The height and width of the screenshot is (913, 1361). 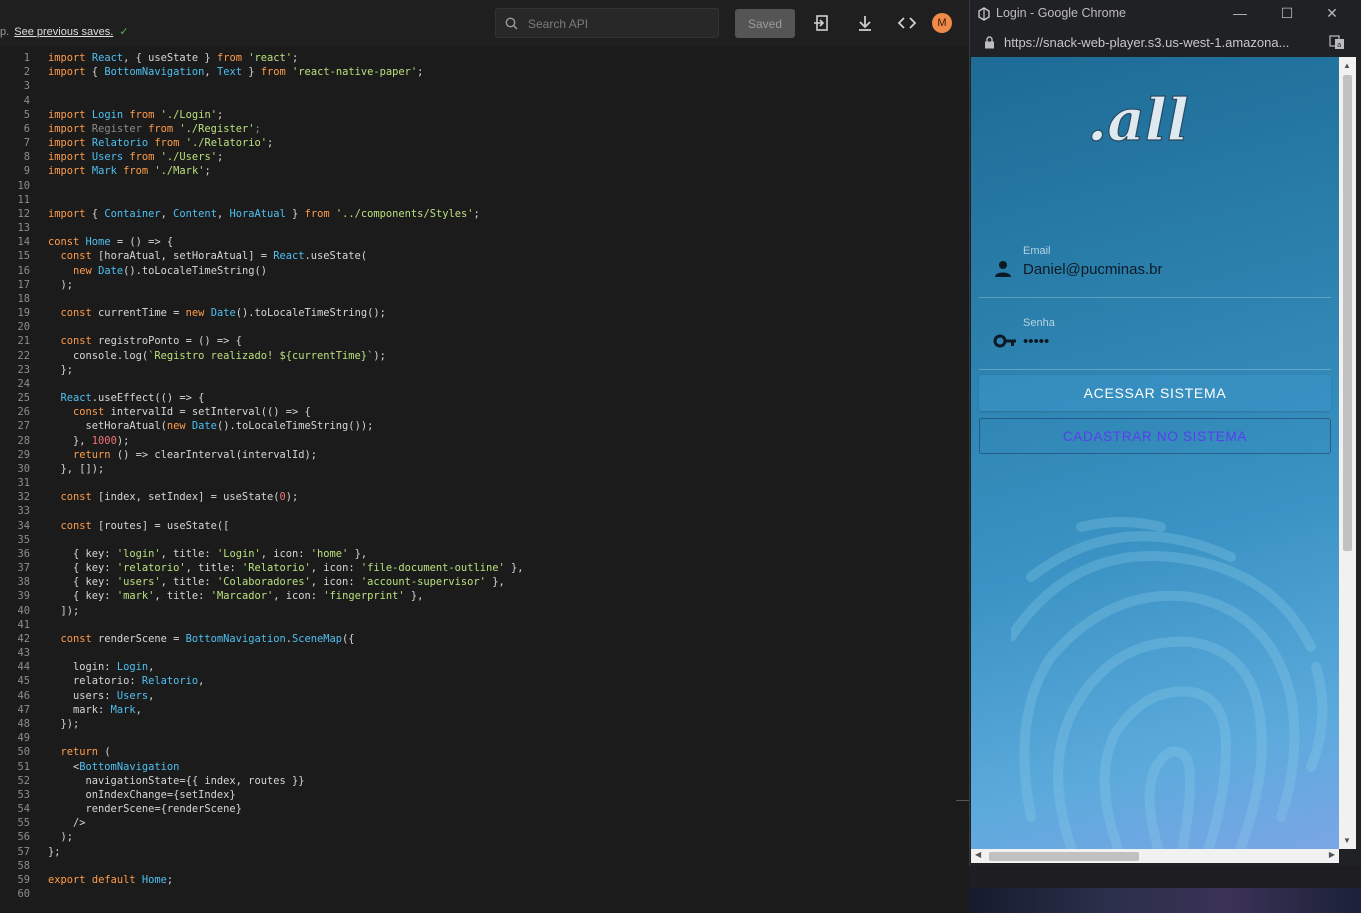 I want to click on code-icon, so click(x=907, y=23).